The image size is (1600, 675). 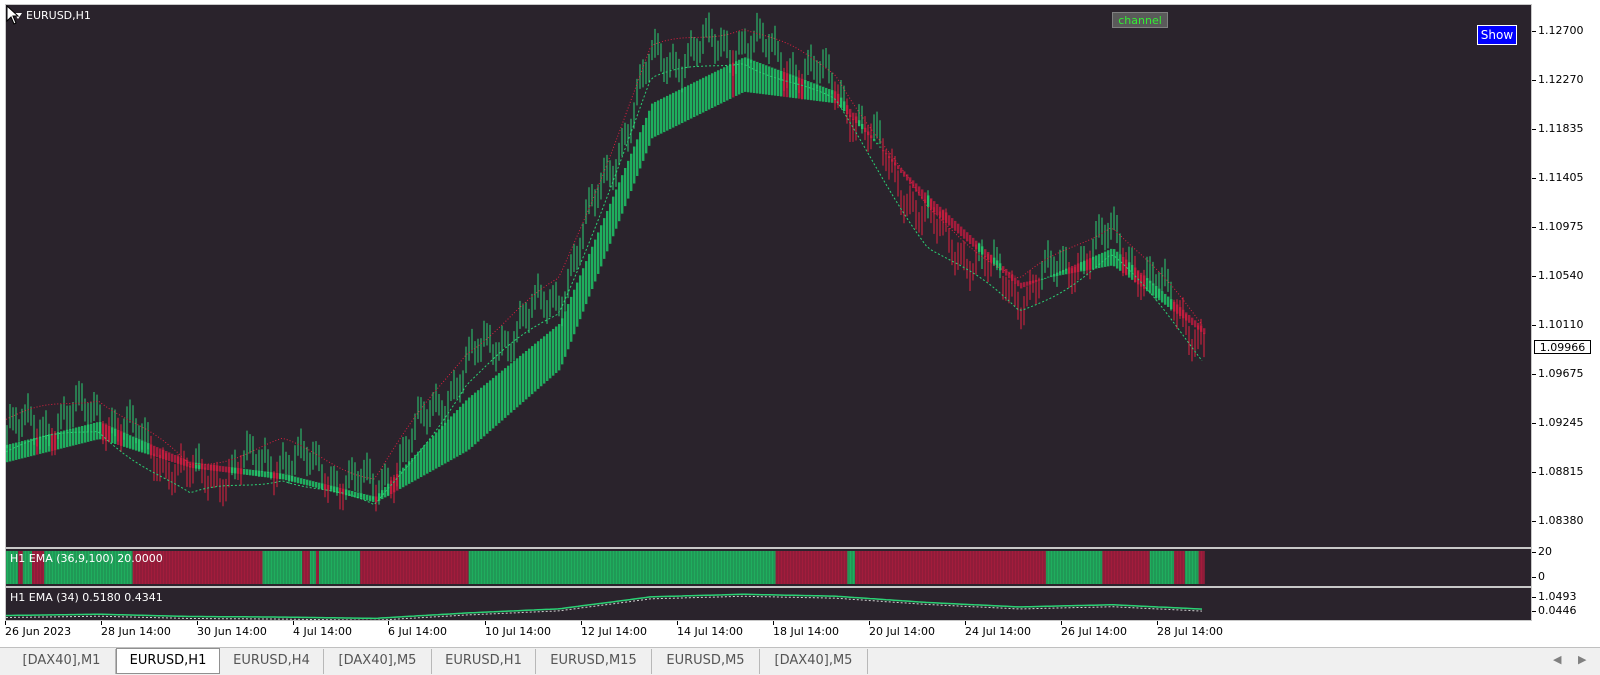 What do you see at coordinates (706, 661) in the screenshot?
I see `tab-eurusd-m5: EURUSD,M5` at bounding box center [706, 661].